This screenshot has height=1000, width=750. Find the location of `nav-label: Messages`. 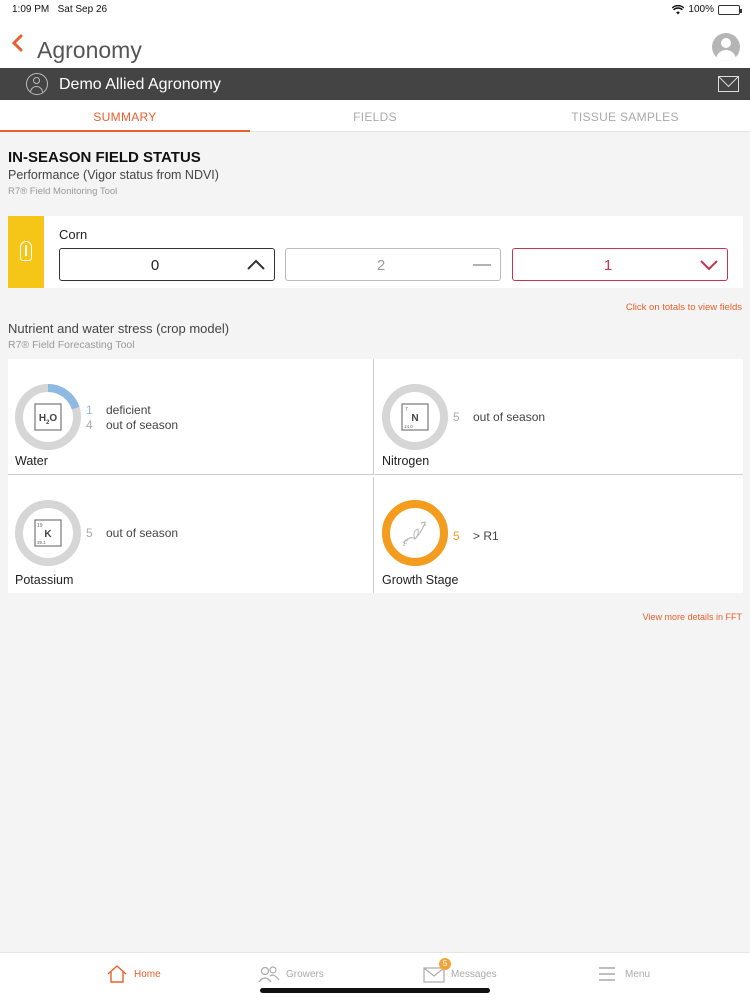

nav-label: Messages is located at coordinates (474, 974).